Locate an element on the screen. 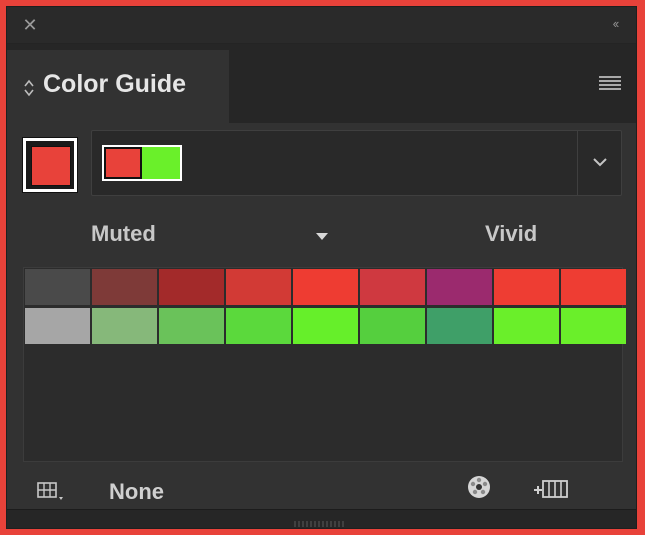 The width and height of the screenshot is (645, 535). variation-options-arrow-icon is located at coordinates (322, 234).